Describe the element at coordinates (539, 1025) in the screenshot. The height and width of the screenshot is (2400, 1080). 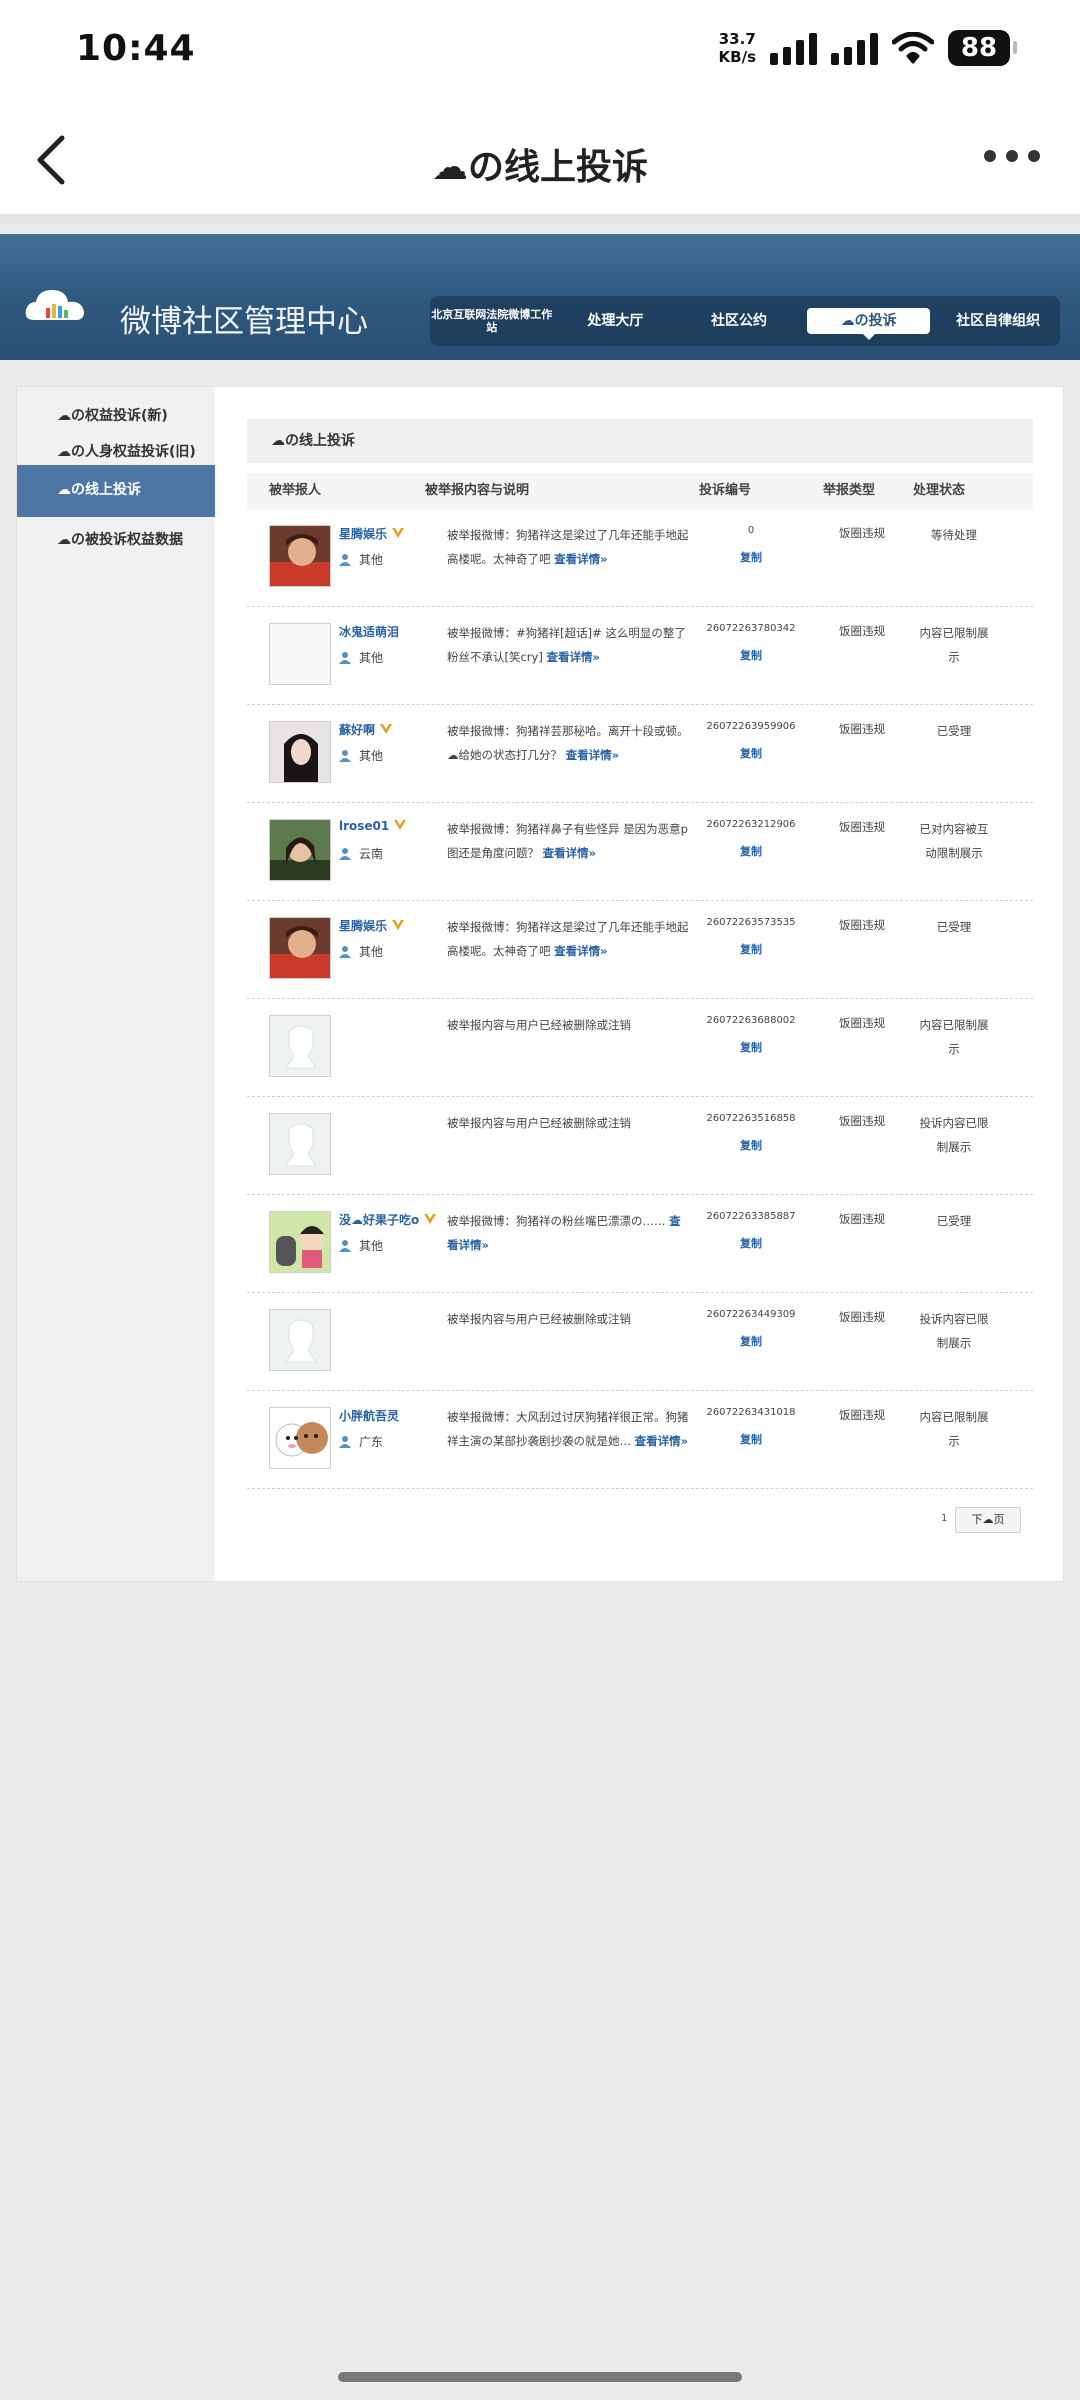
I see `complaint-description: 被举报内容与用户已经被删除或注销` at that location.